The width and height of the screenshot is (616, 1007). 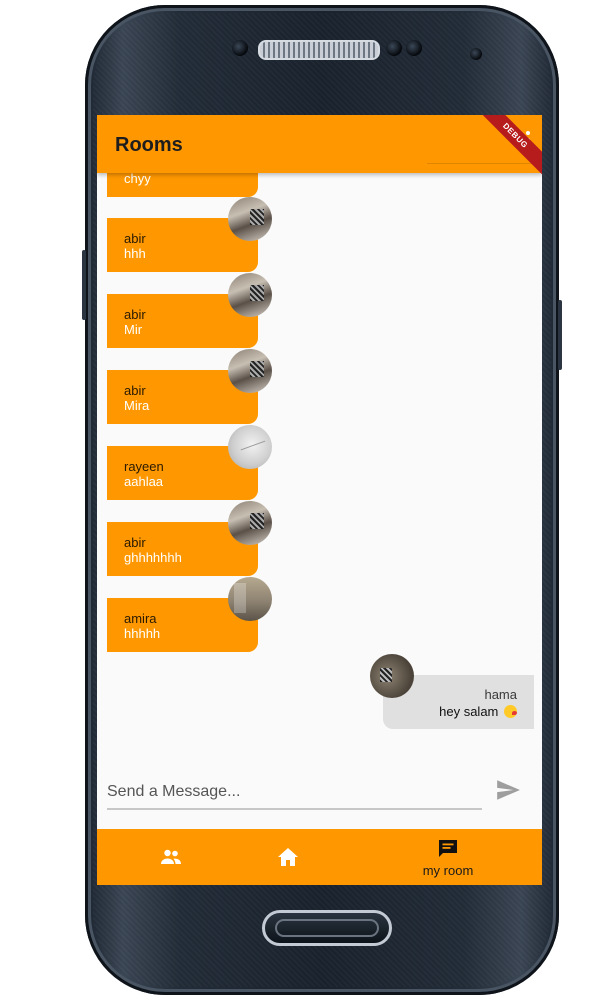 What do you see at coordinates (288, 857) in the screenshot?
I see `home-icon` at bounding box center [288, 857].